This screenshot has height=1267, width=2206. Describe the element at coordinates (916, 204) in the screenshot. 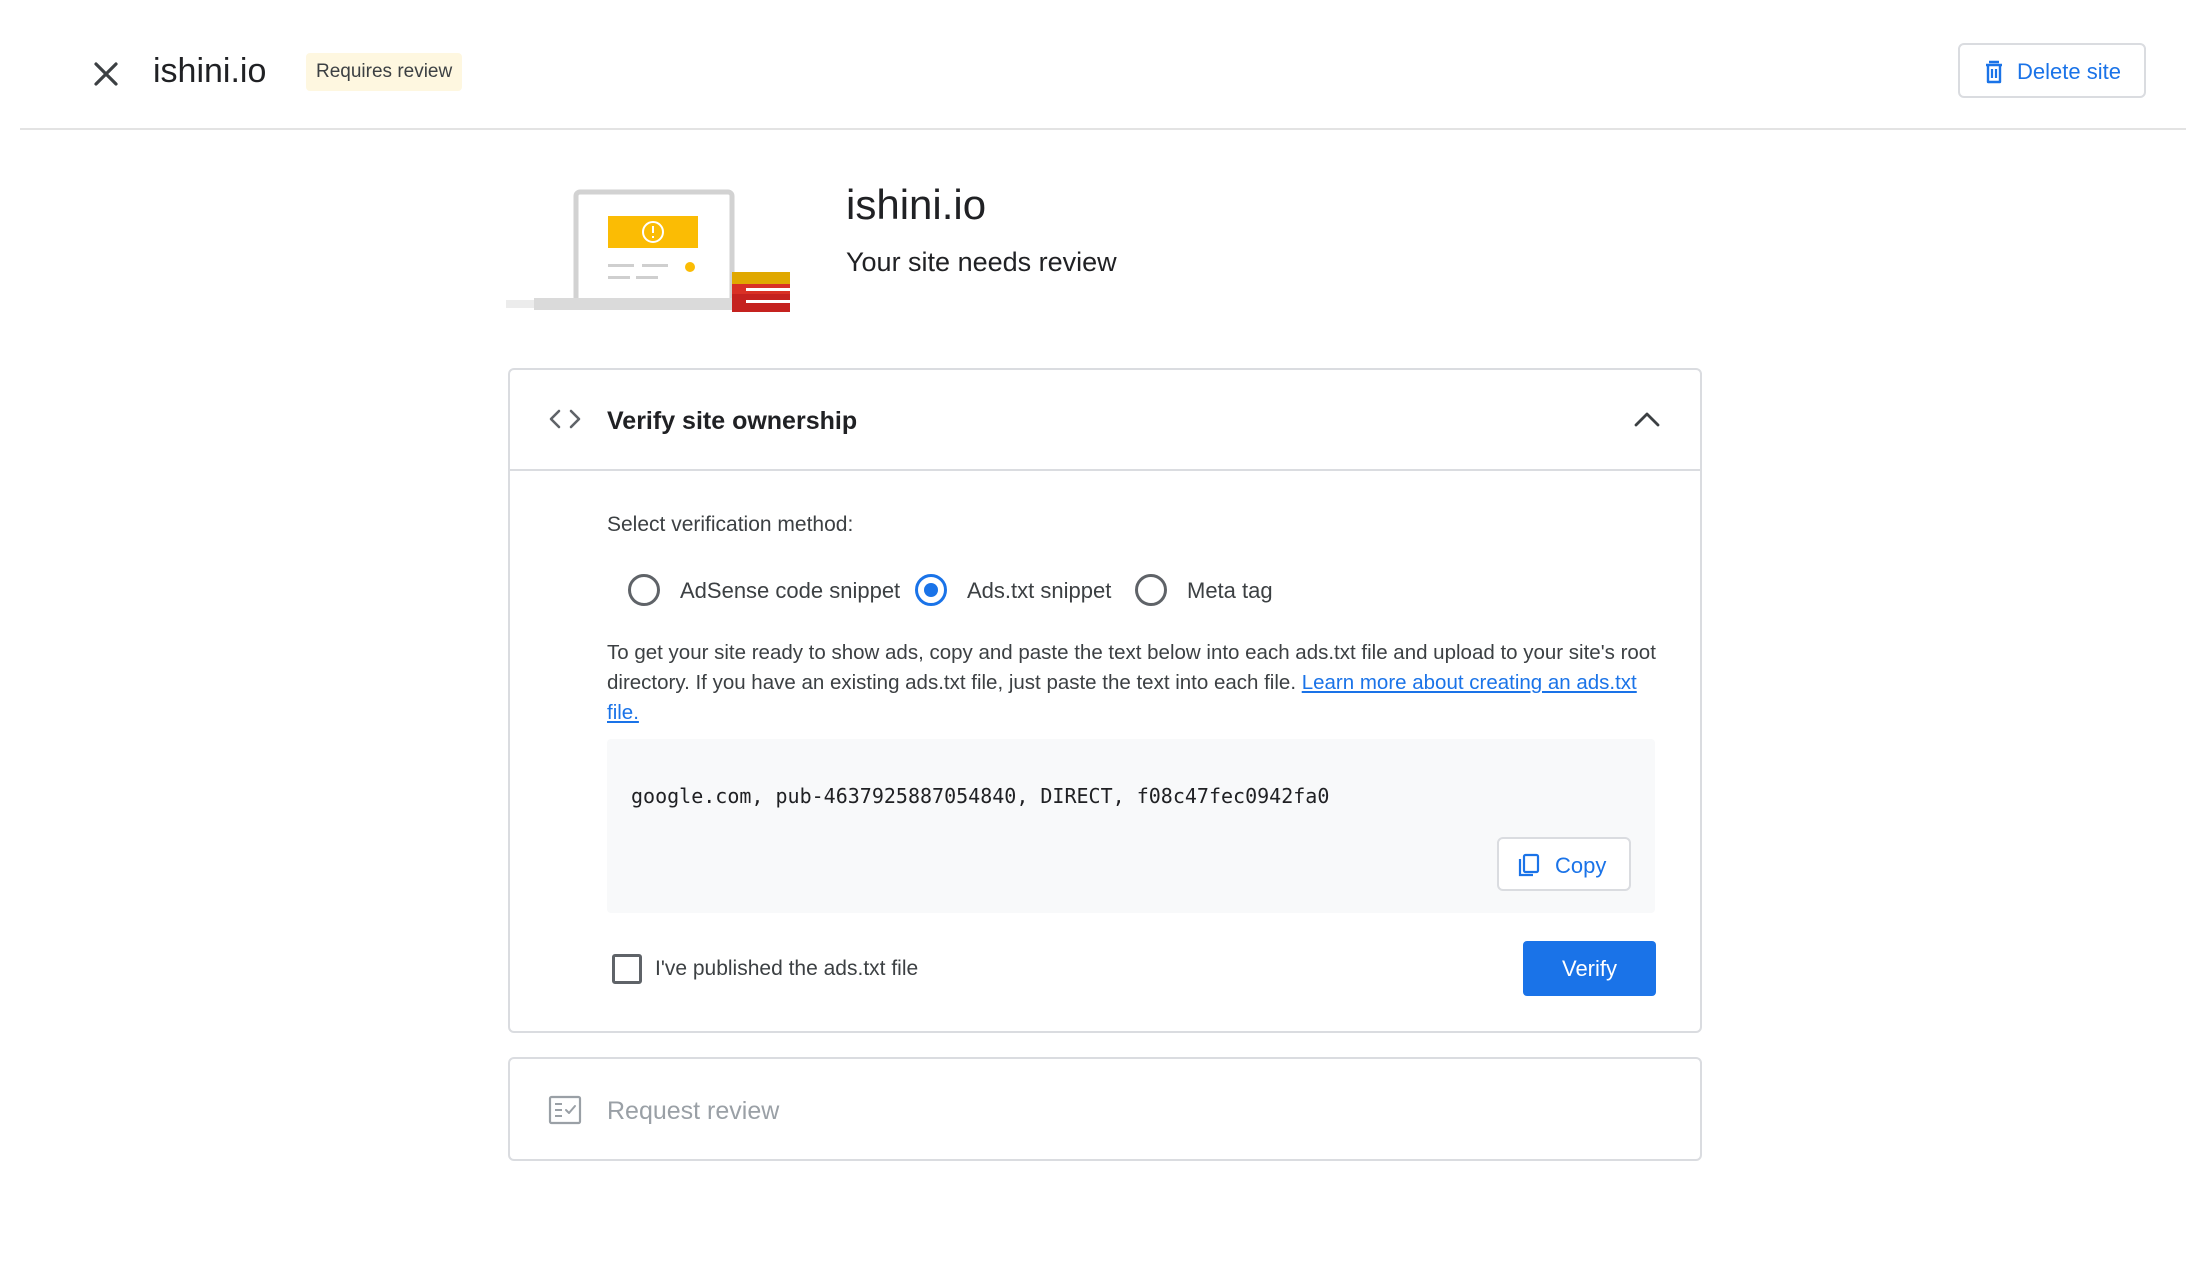

I see `hero-title: ishini.io` at that location.